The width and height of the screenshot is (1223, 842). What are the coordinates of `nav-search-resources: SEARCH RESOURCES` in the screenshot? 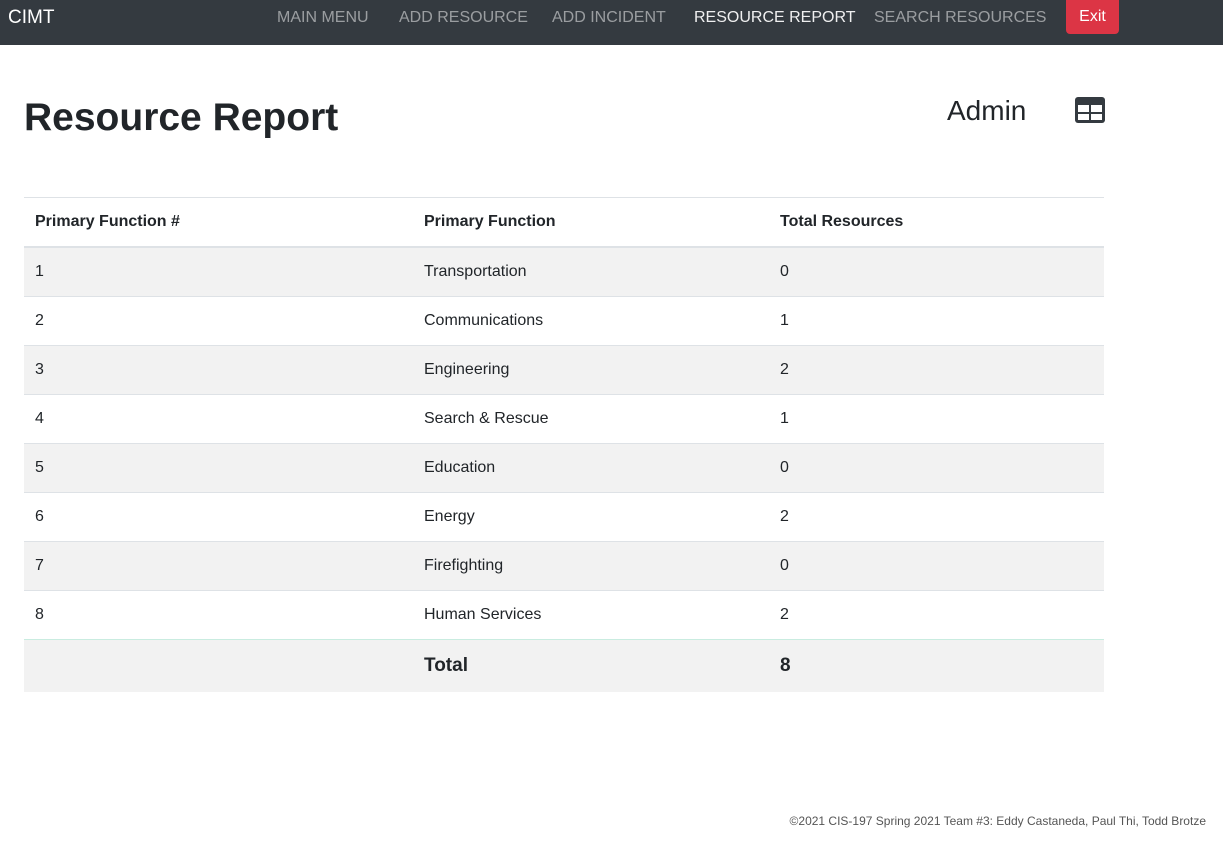 It's located at (960, 17).